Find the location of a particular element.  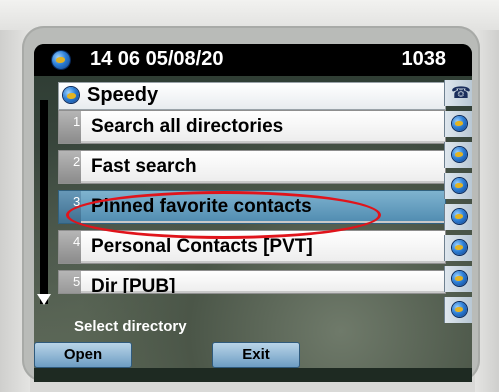

bottom-strip is located at coordinates (253, 375).